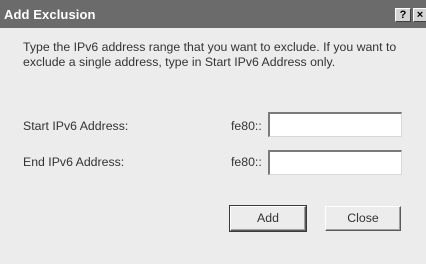 This screenshot has height=264, width=426. I want to click on window-title: Add Exclusion, so click(50, 14).